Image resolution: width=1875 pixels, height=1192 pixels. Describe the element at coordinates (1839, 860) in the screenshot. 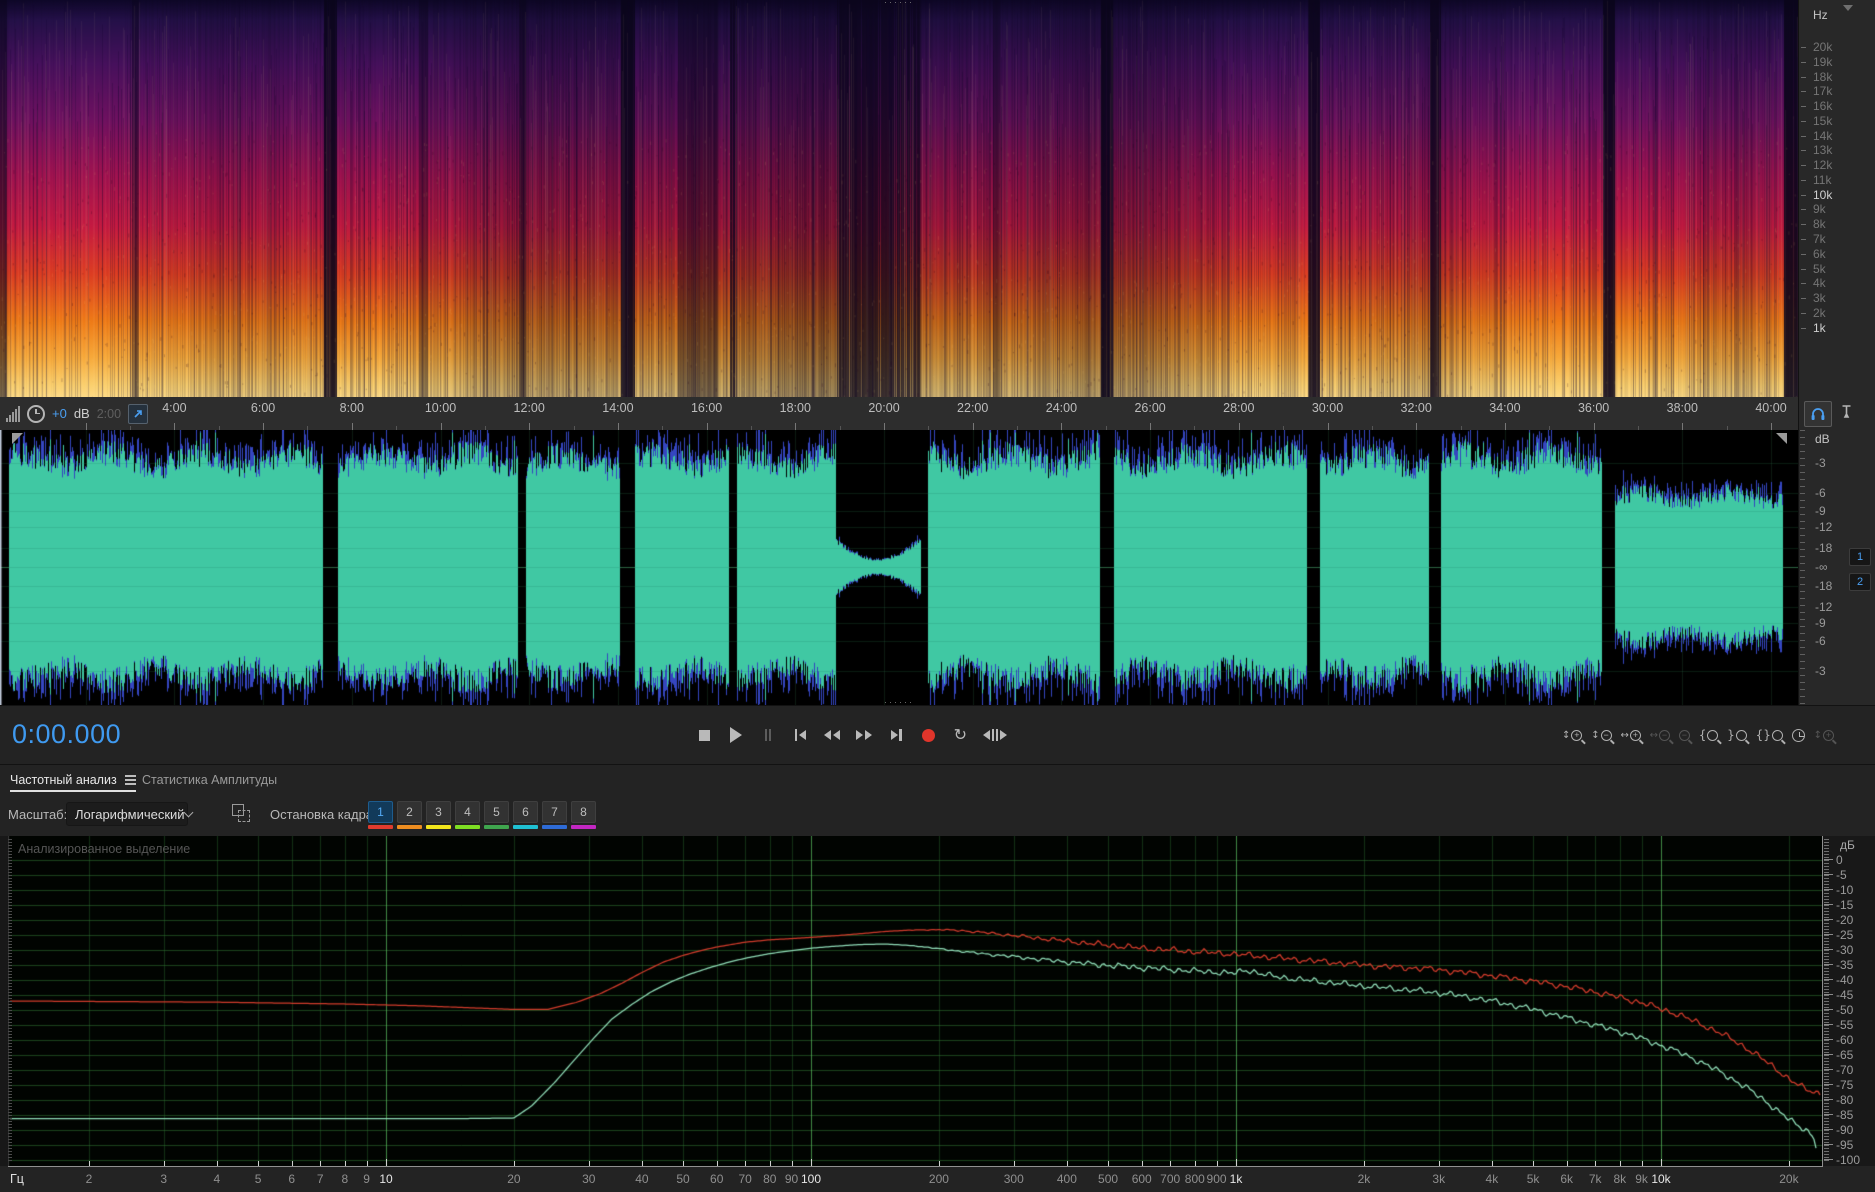

I see `plot-db-label: 0` at that location.